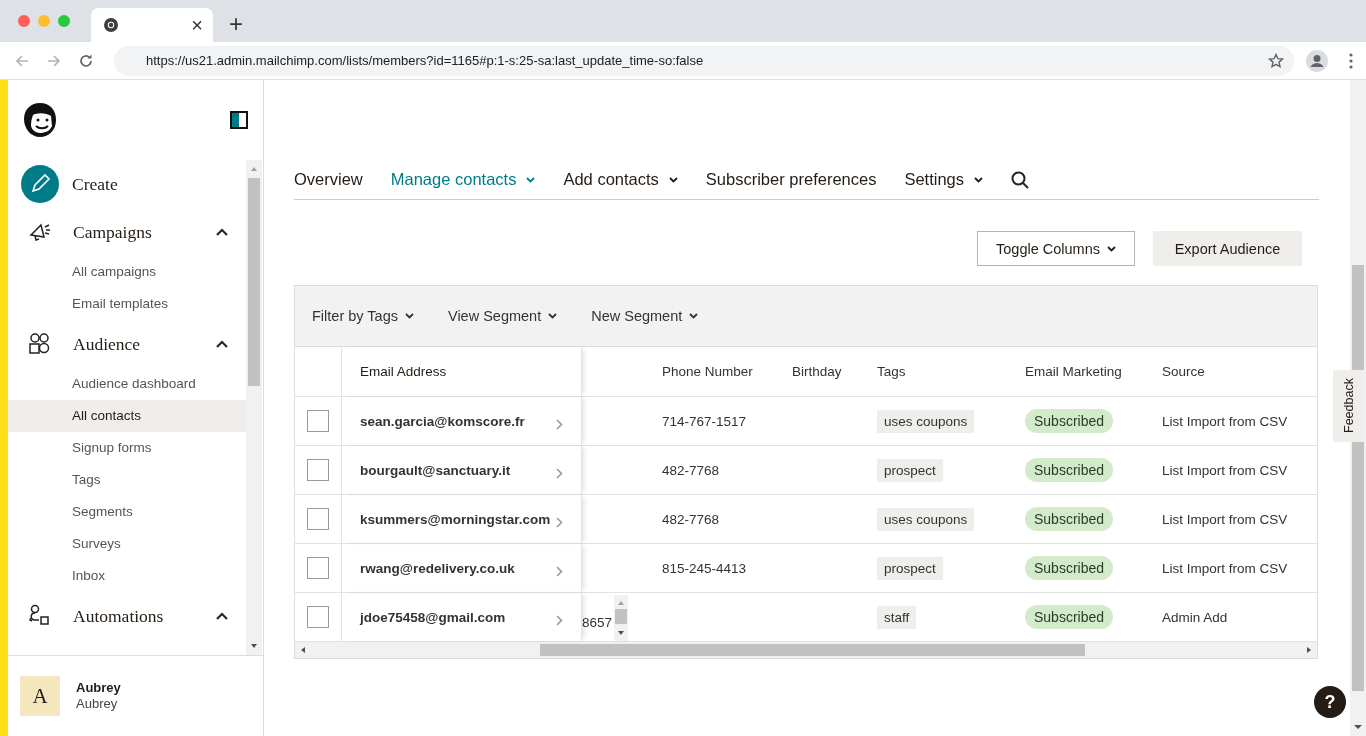 This screenshot has height=736, width=1366. What do you see at coordinates (144, 616) in the screenshot?
I see `nav-section: Automations` at bounding box center [144, 616].